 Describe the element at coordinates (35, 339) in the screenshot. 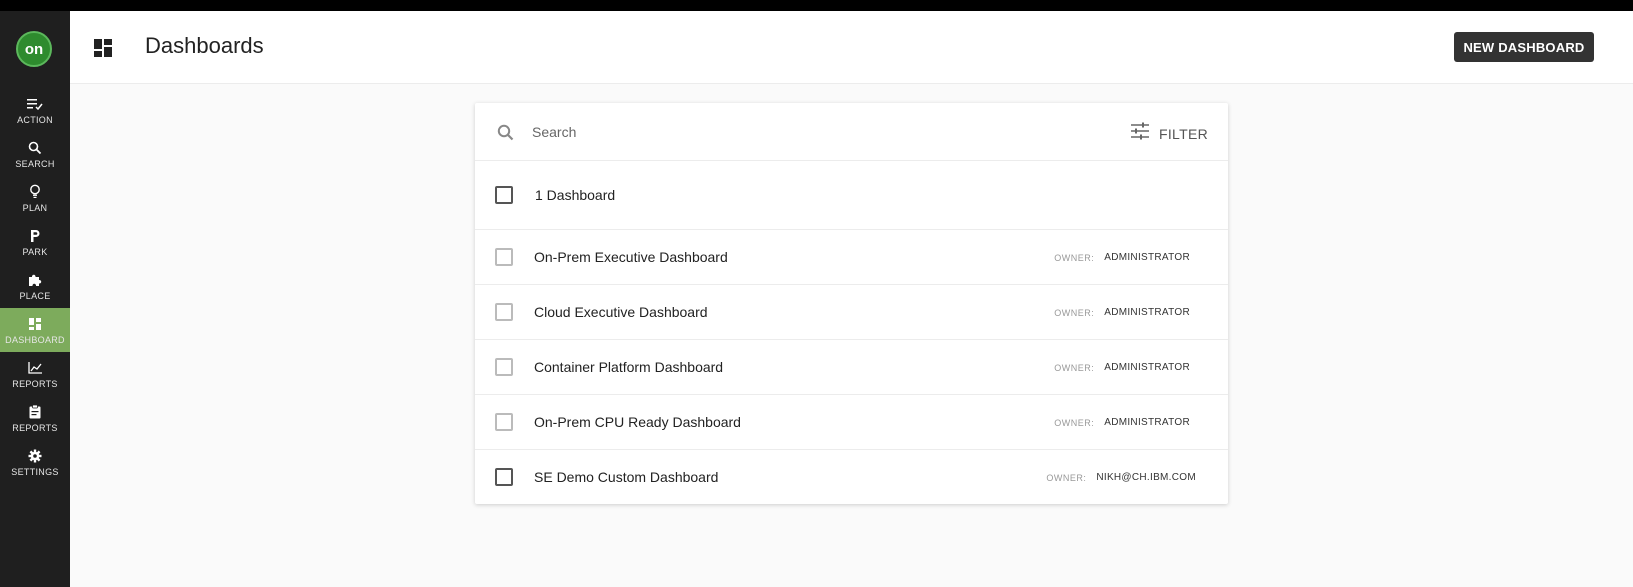

I see `sidebar-item-label: DASHBOARD` at that location.